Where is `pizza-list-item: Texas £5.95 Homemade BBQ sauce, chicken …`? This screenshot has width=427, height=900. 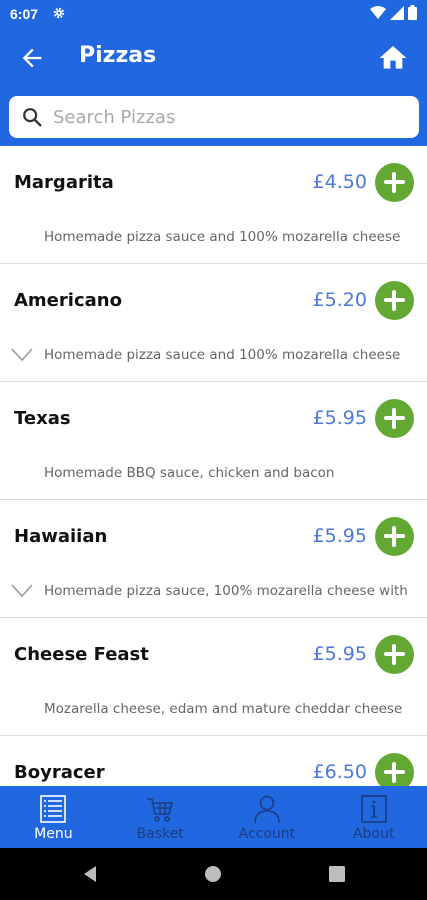 pizza-list-item: Texas £5.95 Homemade BBQ sauce, chicken … is located at coordinates (213, 441).